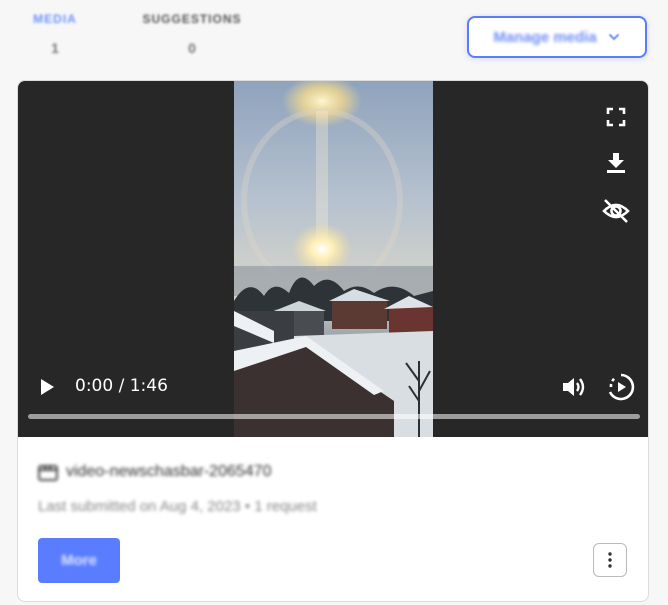 The width and height of the screenshot is (668, 605). Describe the element at coordinates (47, 387) in the screenshot. I see `play-icon` at that location.